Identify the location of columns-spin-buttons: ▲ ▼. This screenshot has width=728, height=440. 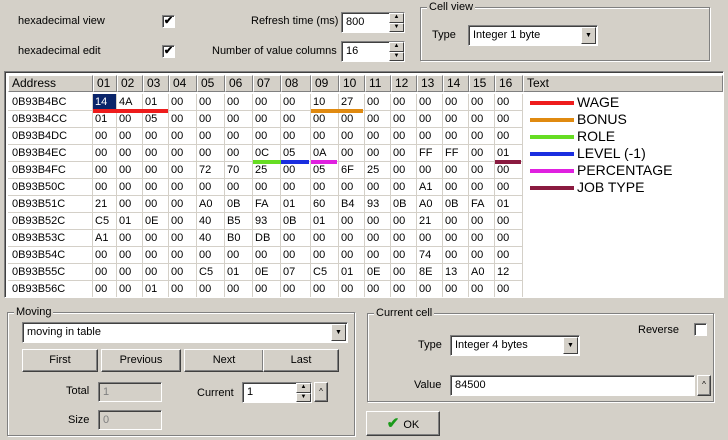
(396, 51).